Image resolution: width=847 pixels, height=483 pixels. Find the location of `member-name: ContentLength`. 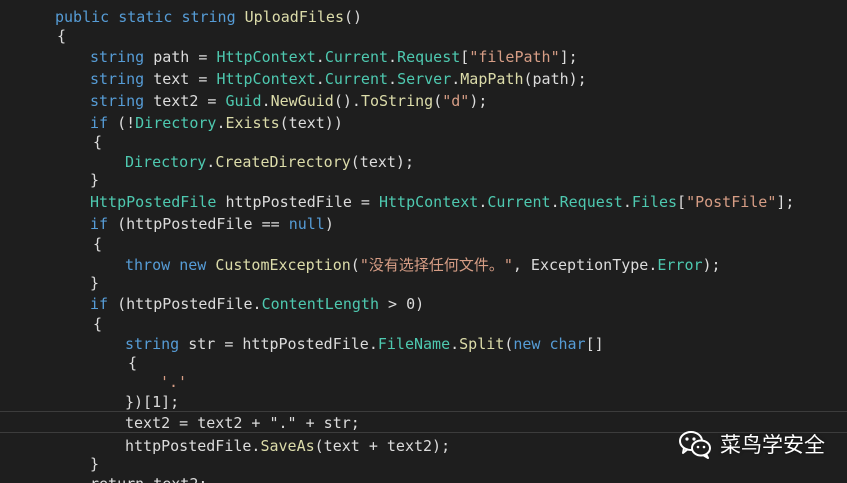

member-name: ContentLength is located at coordinates (320, 304).